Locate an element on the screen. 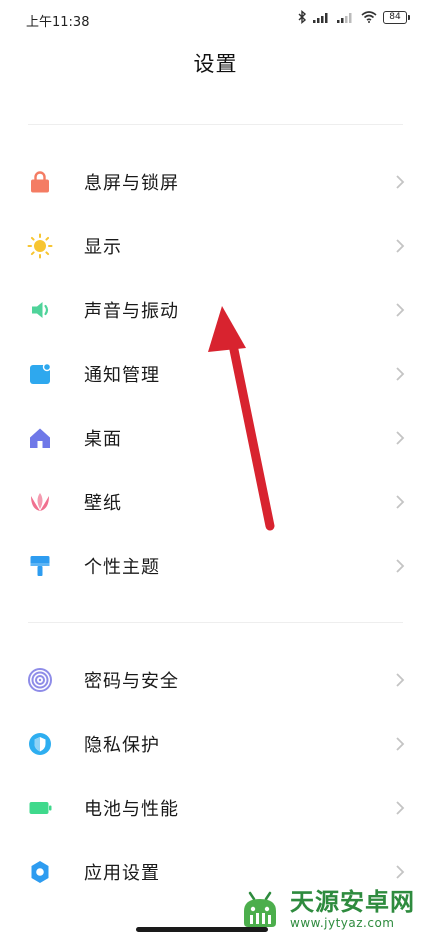  sun-icon is located at coordinates (40, 246).